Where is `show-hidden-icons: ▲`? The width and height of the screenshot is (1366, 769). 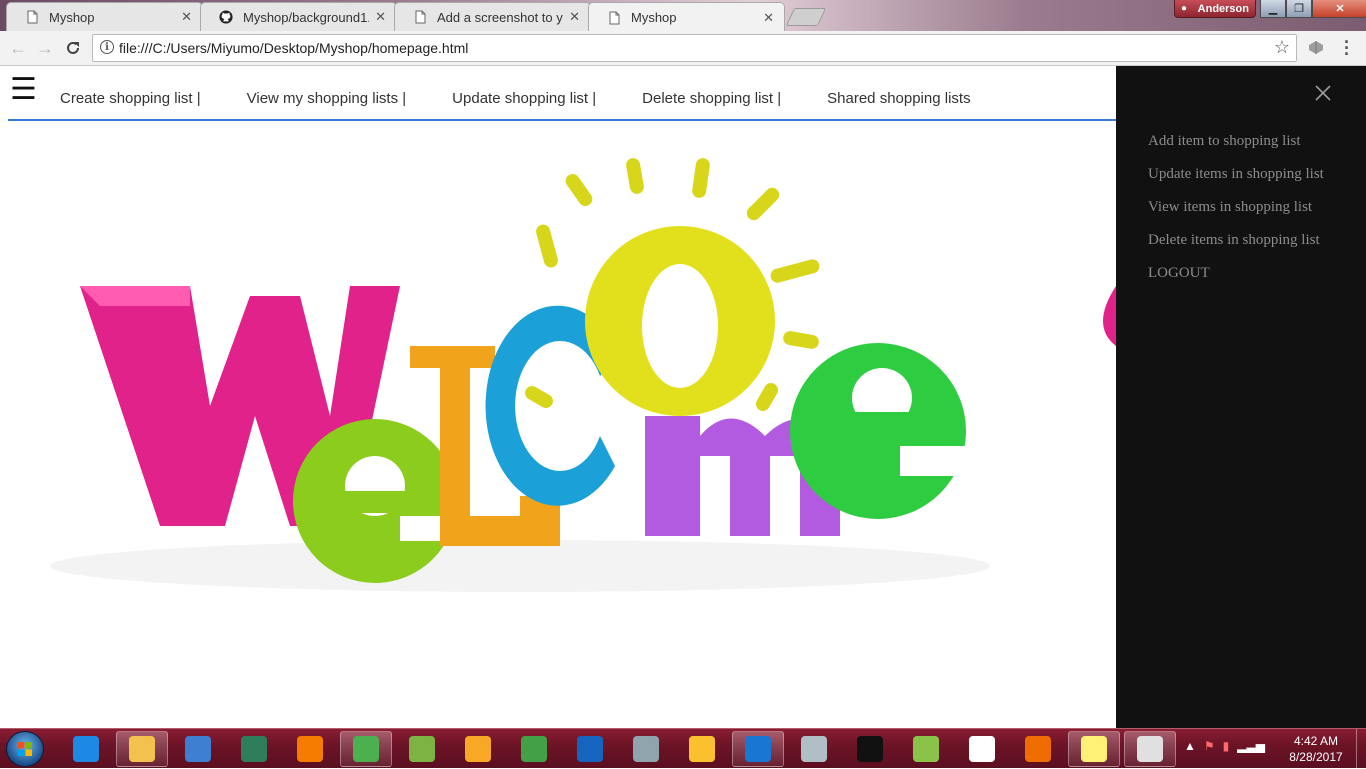
show-hidden-icons: ▲ is located at coordinates (1190, 746).